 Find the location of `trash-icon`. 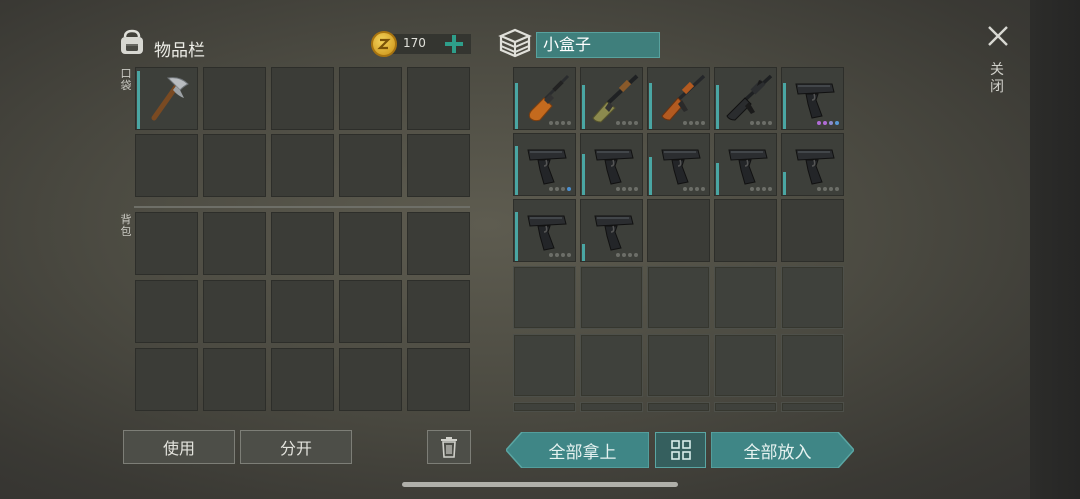

trash-icon is located at coordinates (449, 447).